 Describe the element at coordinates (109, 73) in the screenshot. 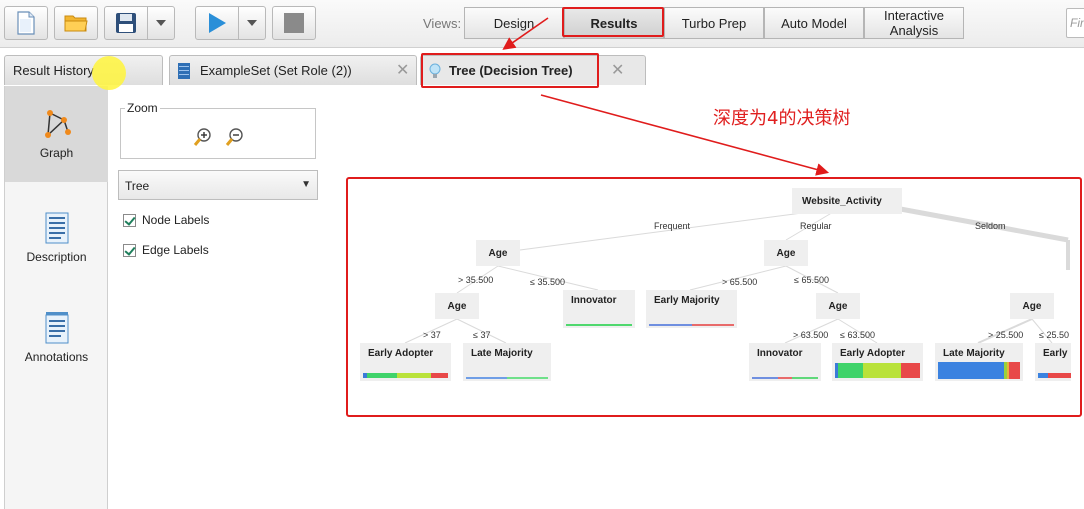

I see `cursor-highlight` at that location.